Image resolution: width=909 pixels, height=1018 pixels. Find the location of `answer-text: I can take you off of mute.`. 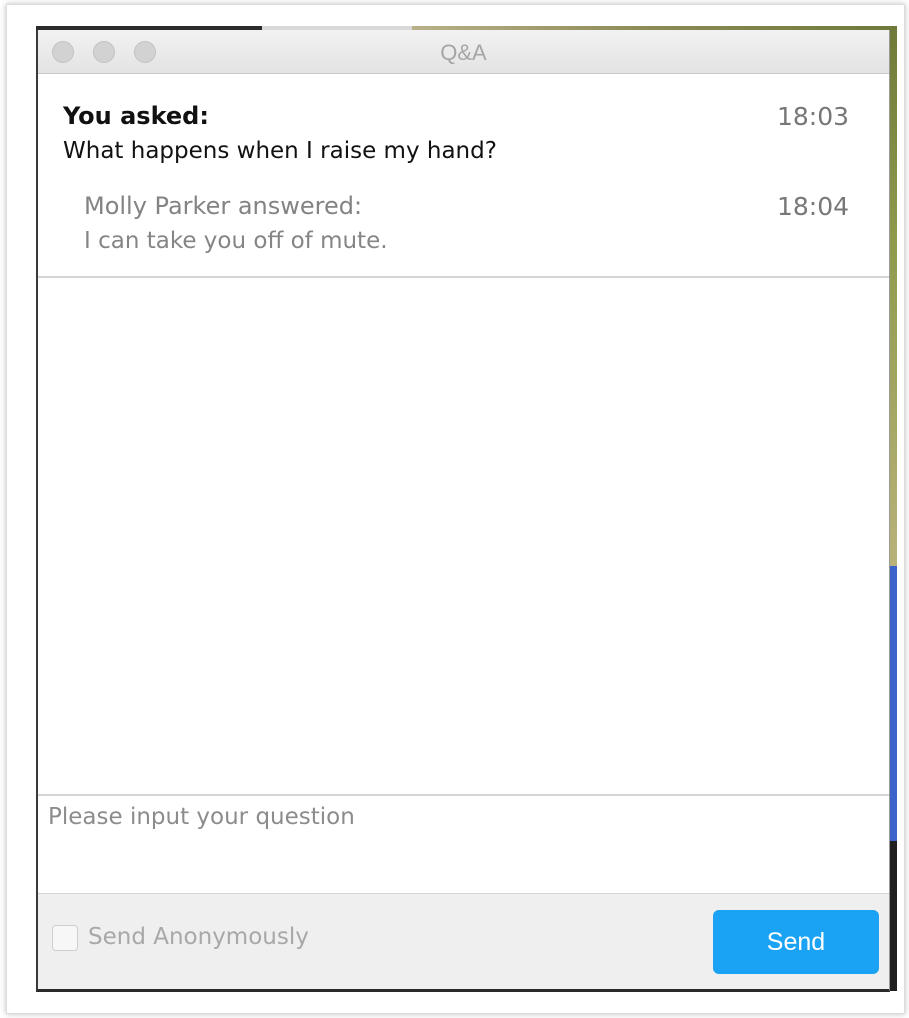

answer-text: I can take you off of mute. is located at coordinates (236, 241).